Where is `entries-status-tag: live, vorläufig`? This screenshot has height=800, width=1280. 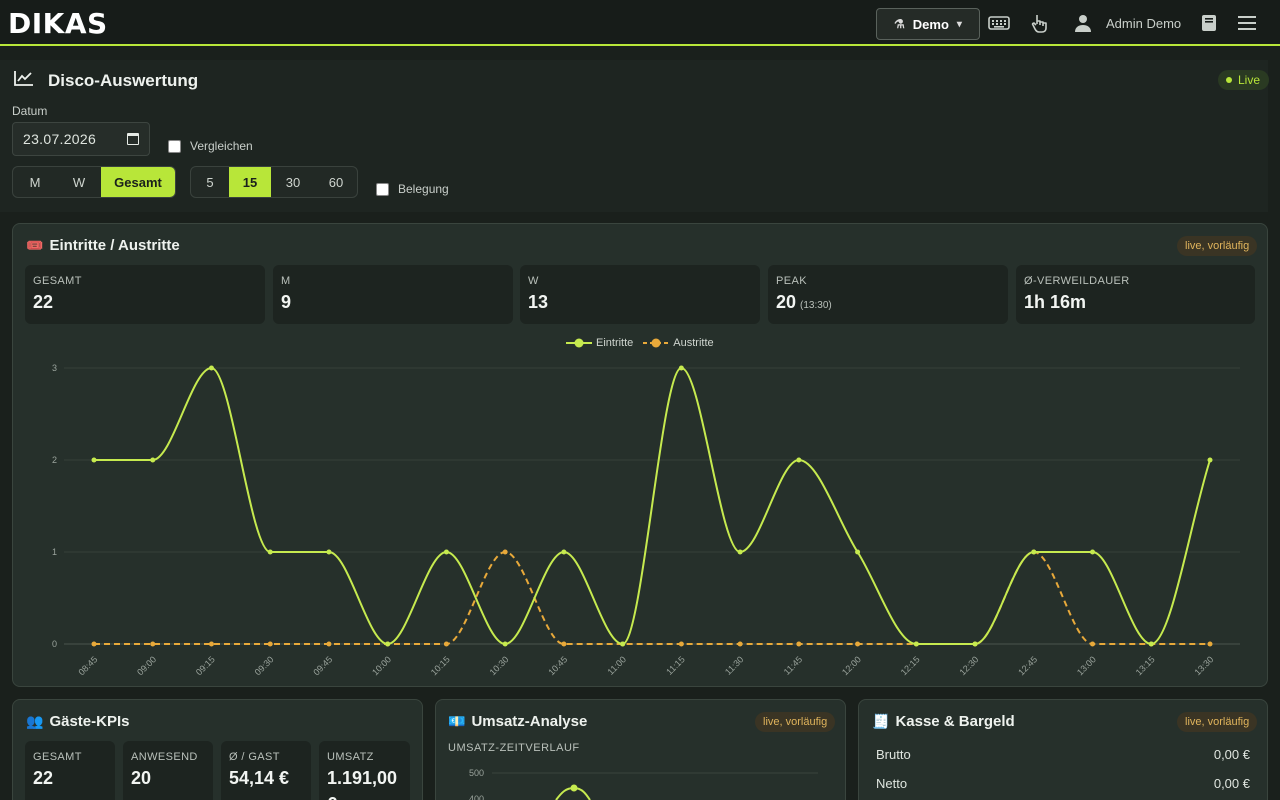
entries-status-tag: live, vorläufig is located at coordinates (1217, 246).